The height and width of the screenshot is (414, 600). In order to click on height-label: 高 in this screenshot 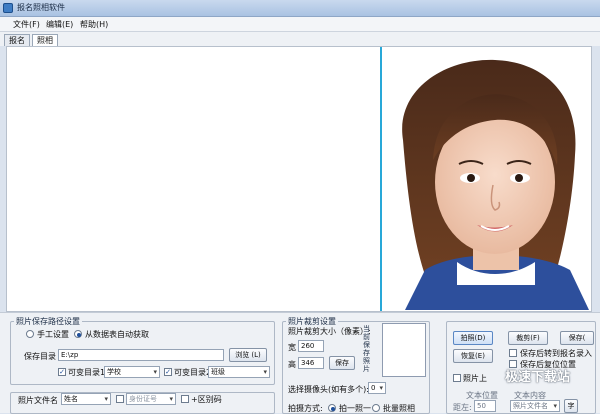, I will do `click(292, 364)`.